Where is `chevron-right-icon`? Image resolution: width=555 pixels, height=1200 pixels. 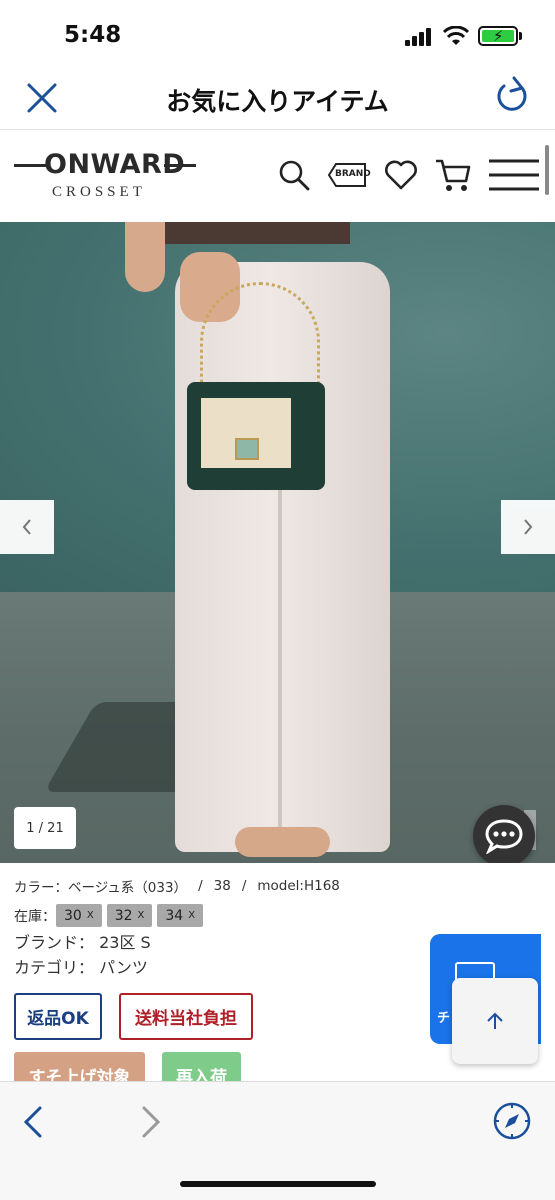
chevron-right-icon is located at coordinates (528, 527).